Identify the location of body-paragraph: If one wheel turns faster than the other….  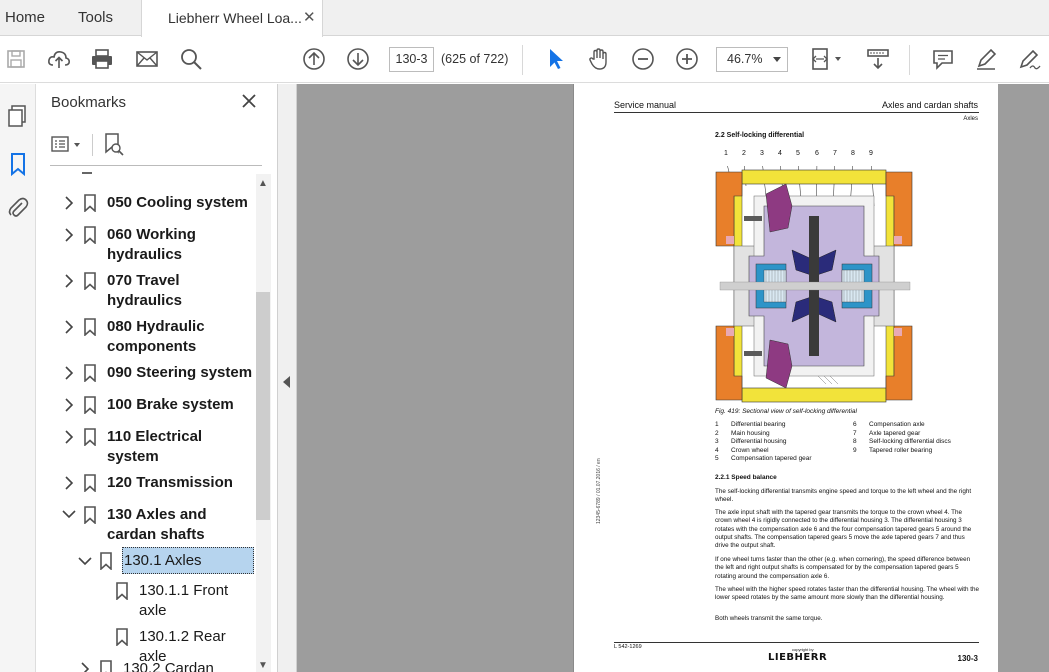
(843, 568).